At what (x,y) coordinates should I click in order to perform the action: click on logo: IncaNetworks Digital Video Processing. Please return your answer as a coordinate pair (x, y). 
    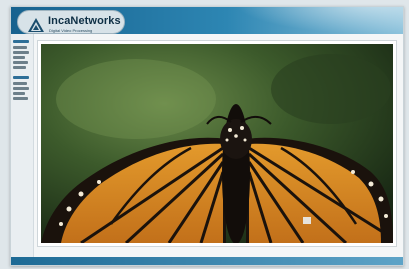
    Looking at the image, I should click on (71, 22).